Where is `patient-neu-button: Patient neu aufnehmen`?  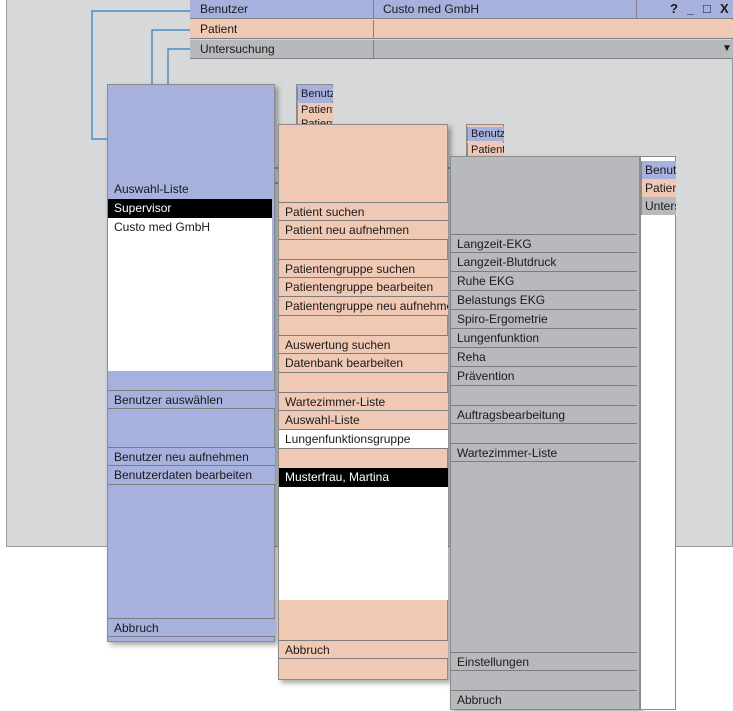
patient-neu-button: Patient neu aufnehmen is located at coordinates (363, 230).